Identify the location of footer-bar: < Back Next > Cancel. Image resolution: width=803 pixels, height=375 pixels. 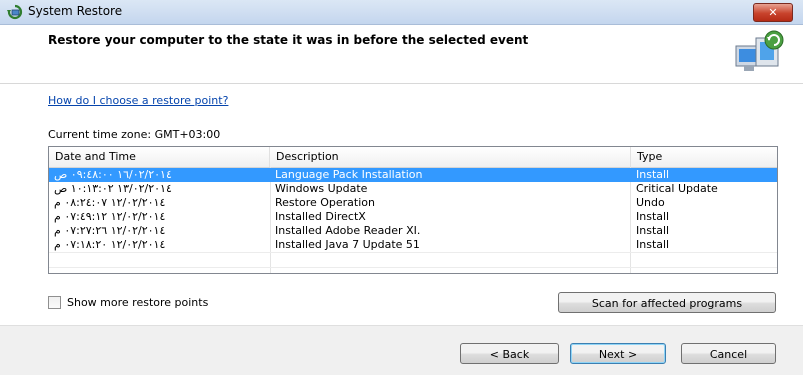
(401, 350).